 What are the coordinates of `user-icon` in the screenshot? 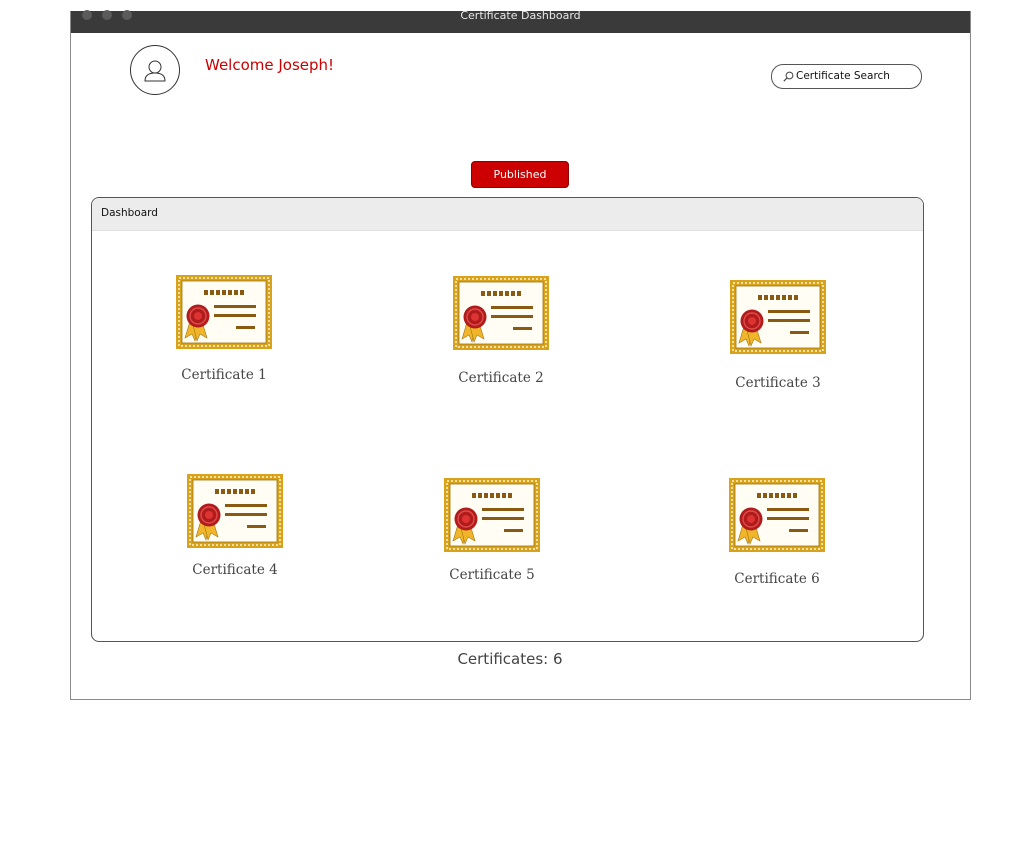 It's located at (155, 71).